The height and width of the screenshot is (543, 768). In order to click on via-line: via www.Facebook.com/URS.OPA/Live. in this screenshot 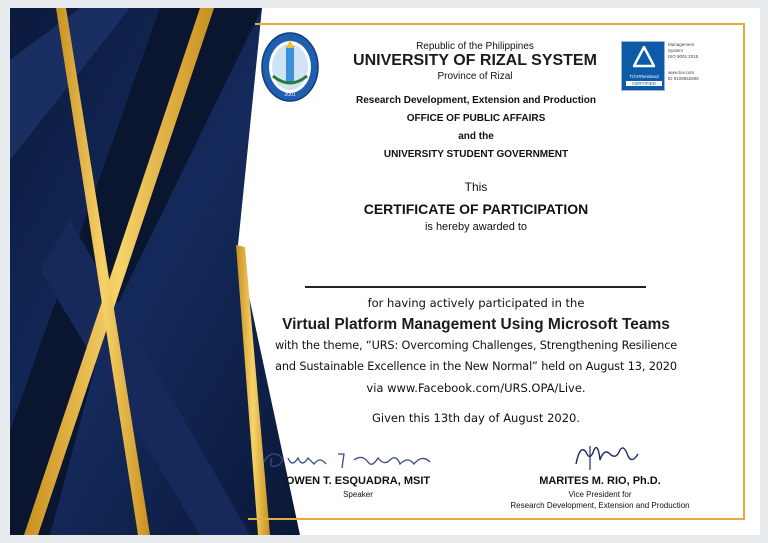, I will do `click(476, 388)`.